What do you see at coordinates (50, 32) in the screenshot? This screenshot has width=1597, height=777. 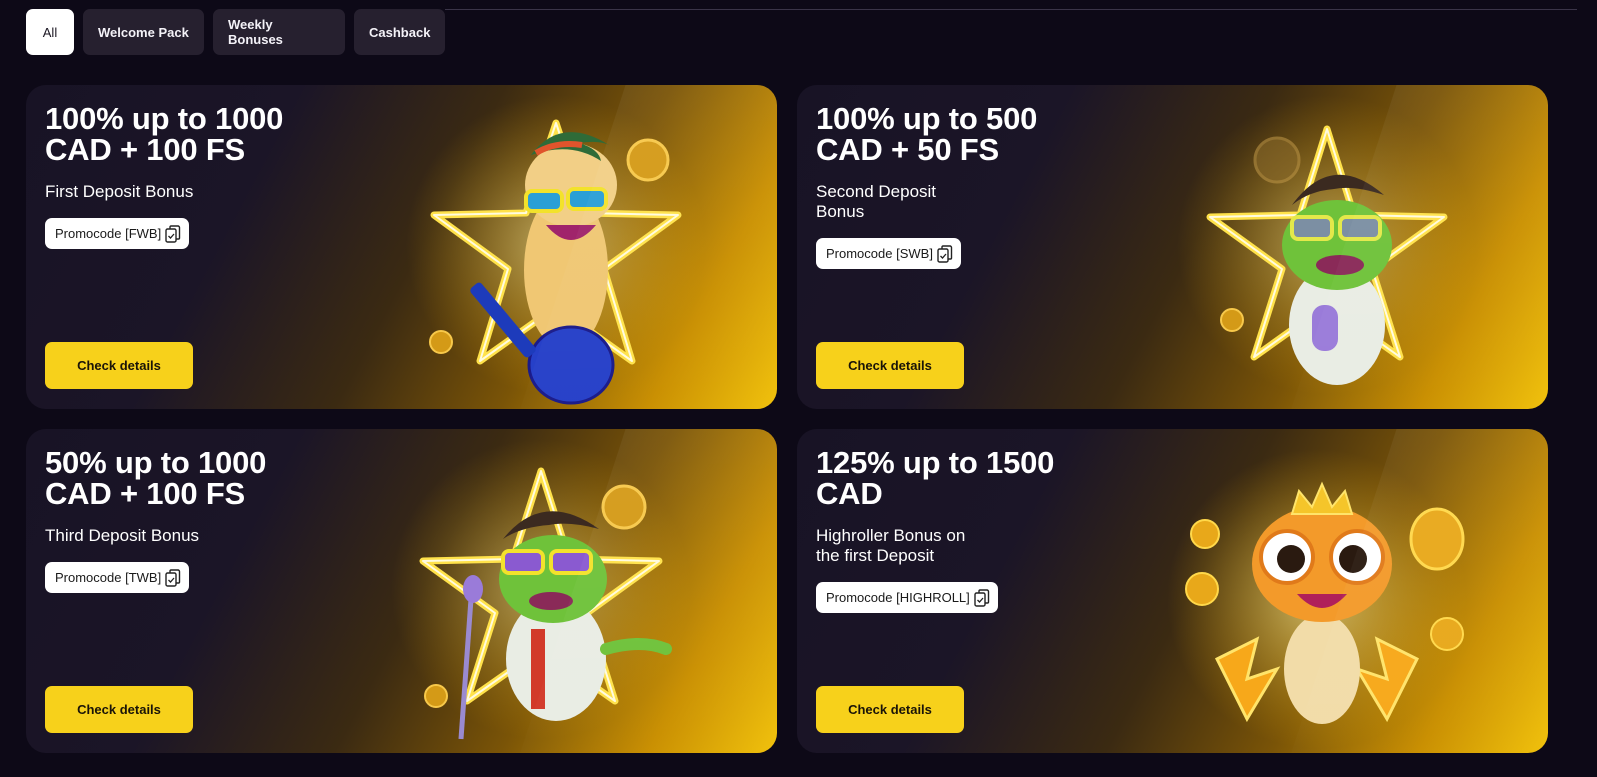 I see `tab-all: All` at bounding box center [50, 32].